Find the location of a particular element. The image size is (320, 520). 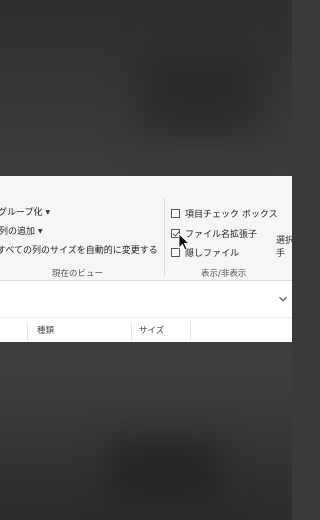

column-header-size: サイズ is located at coordinates (151, 330).